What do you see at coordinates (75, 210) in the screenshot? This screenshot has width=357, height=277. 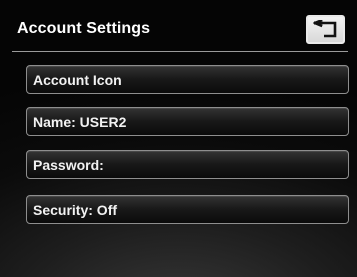 I see `security-label: Security: Off` at bounding box center [75, 210].